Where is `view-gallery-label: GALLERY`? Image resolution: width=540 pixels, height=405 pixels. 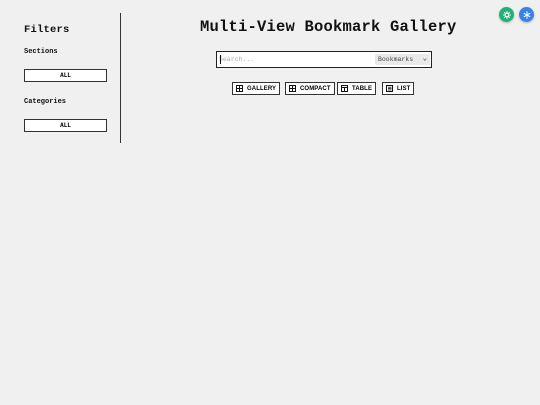
view-gallery-label: GALLERY is located at coordinates (262, 88).